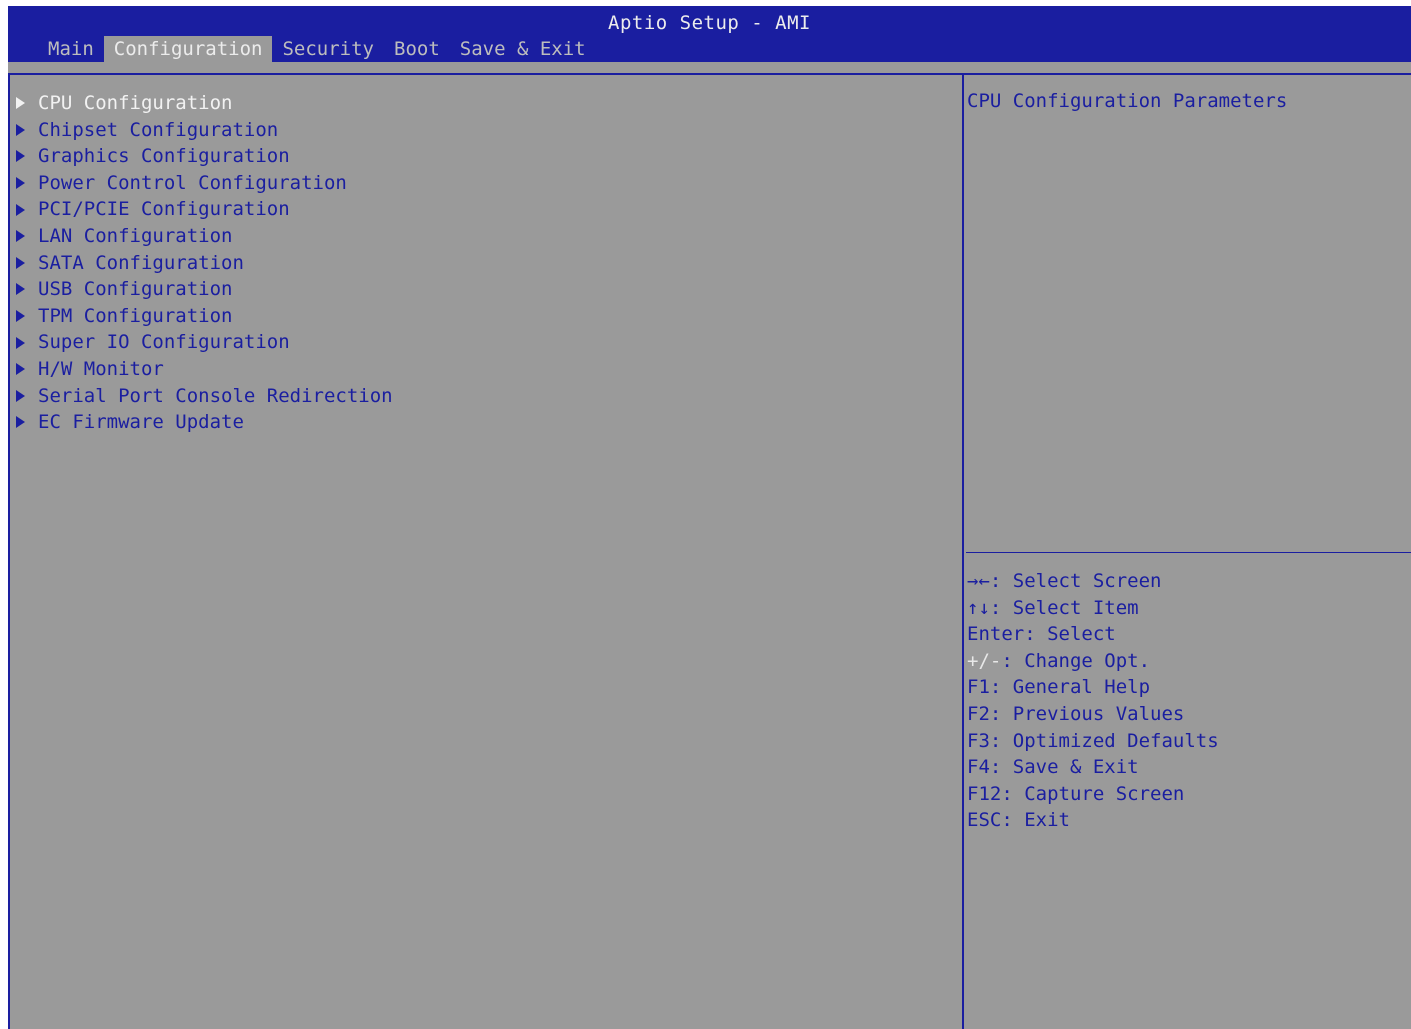 This screenshot has height=1029, width=1411. Describe the element at coordinates (709, 74) in the screenshot. I see `top-divider` at that location.